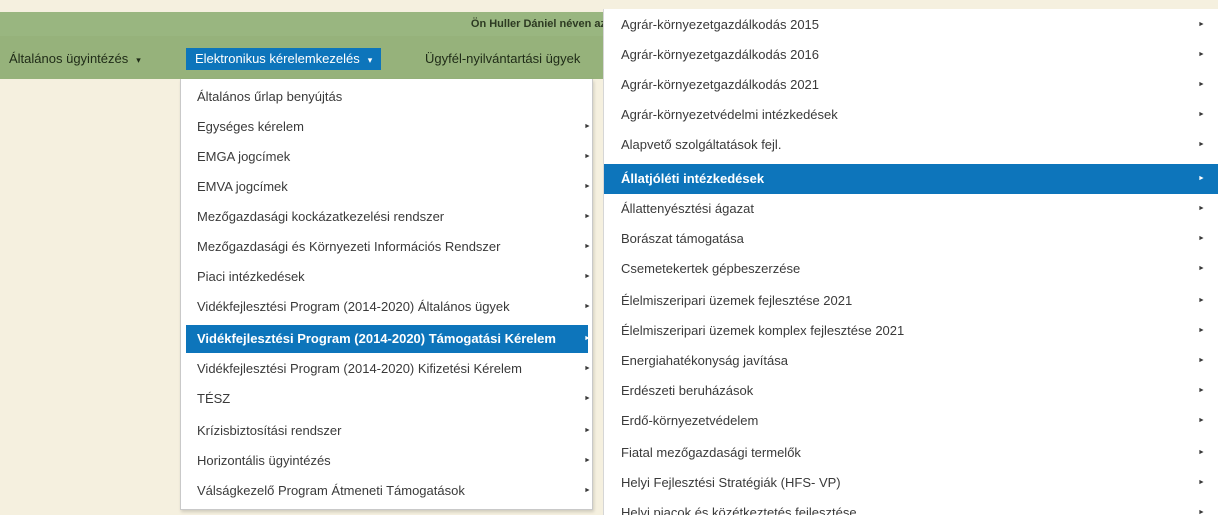 This screenshot has width=1218, height=515. What do you see at coordinates (242, 186) in the screenshot?
I see `menu-item-label: EMVA jogcímek` at bounding box center [242, 186].